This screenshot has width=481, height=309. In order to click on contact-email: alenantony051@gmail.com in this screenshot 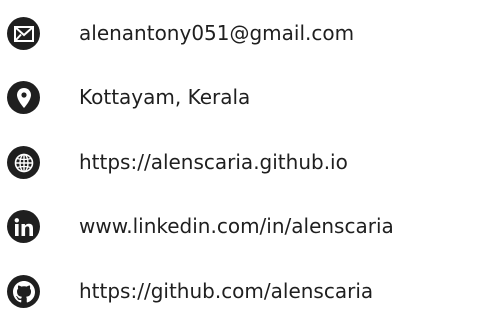, I will do `click(240, 34)`.